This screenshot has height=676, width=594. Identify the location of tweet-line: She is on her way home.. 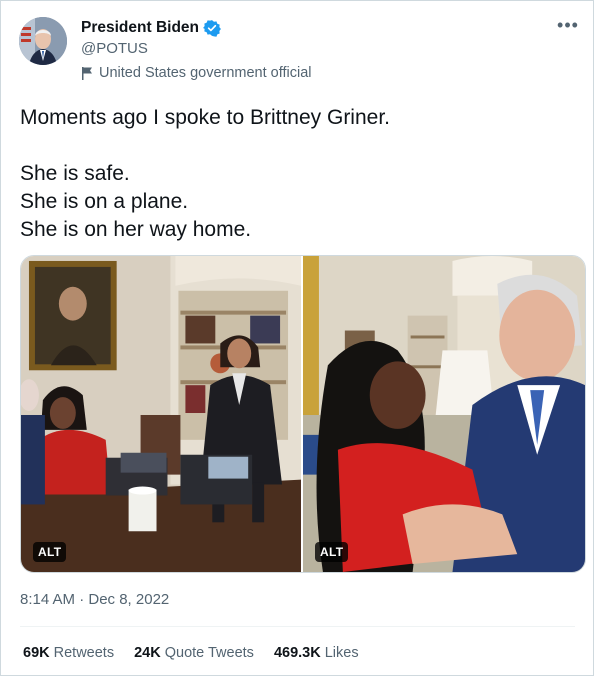
(136, 229).